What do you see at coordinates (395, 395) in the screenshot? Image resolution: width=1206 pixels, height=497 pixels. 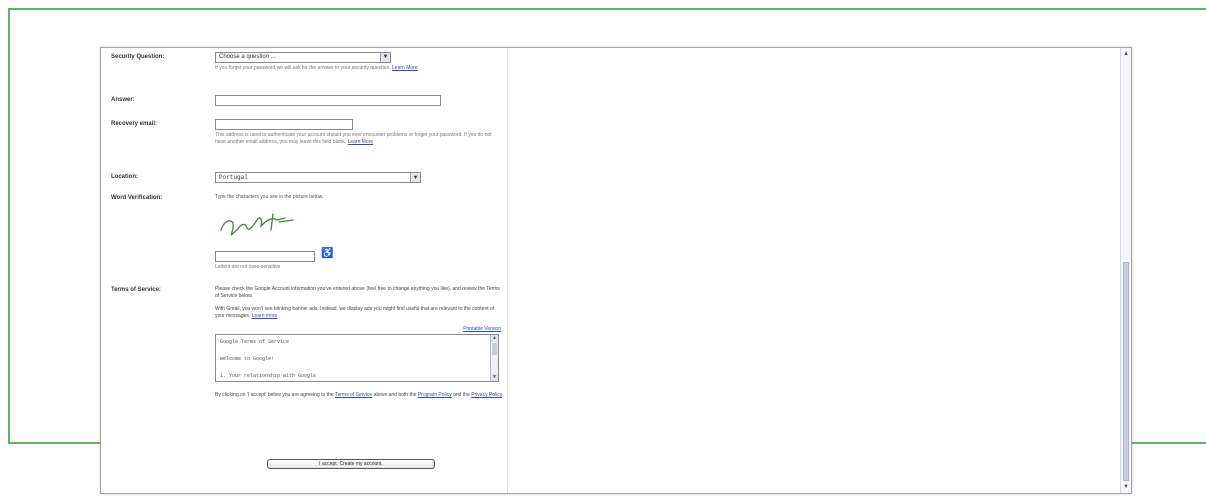 I see `agree-text-2: above and both the` at bounding box center [395, 395].